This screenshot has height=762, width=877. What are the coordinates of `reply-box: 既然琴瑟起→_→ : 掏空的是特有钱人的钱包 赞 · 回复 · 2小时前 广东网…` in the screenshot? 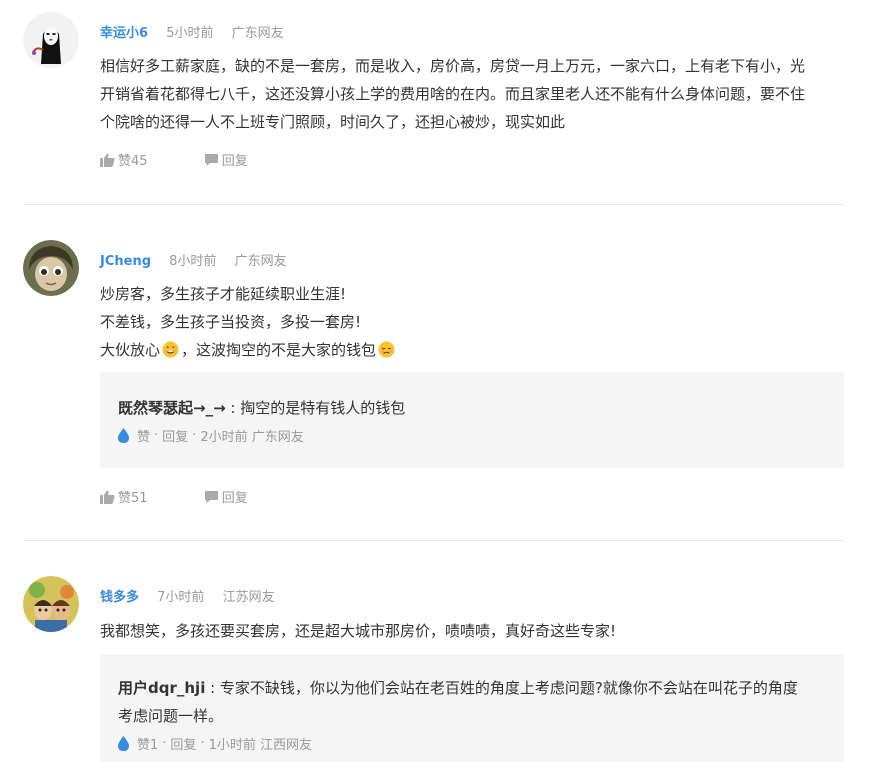 It's located at (472, 420).